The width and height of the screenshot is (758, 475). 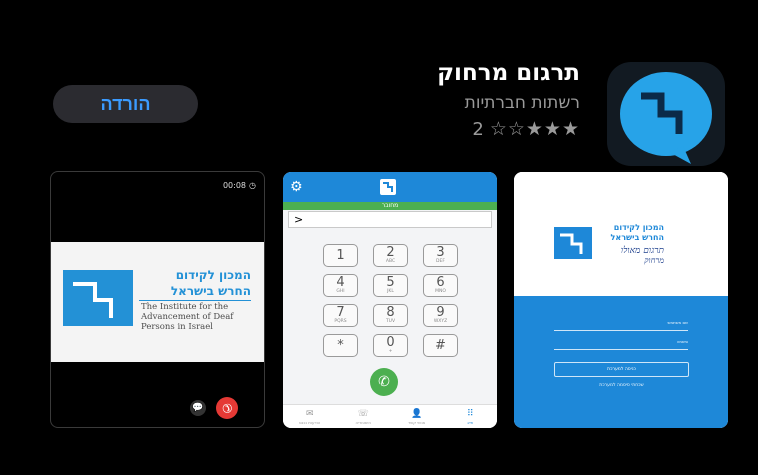 I want to click on key-8: 8 TUV, so click(x=390, y=315).